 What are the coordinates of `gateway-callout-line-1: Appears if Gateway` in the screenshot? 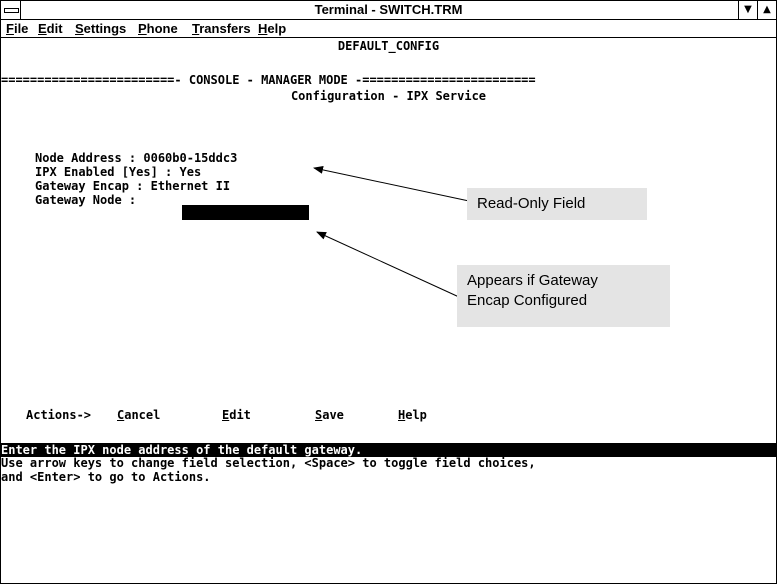 It's located at (532, 280).